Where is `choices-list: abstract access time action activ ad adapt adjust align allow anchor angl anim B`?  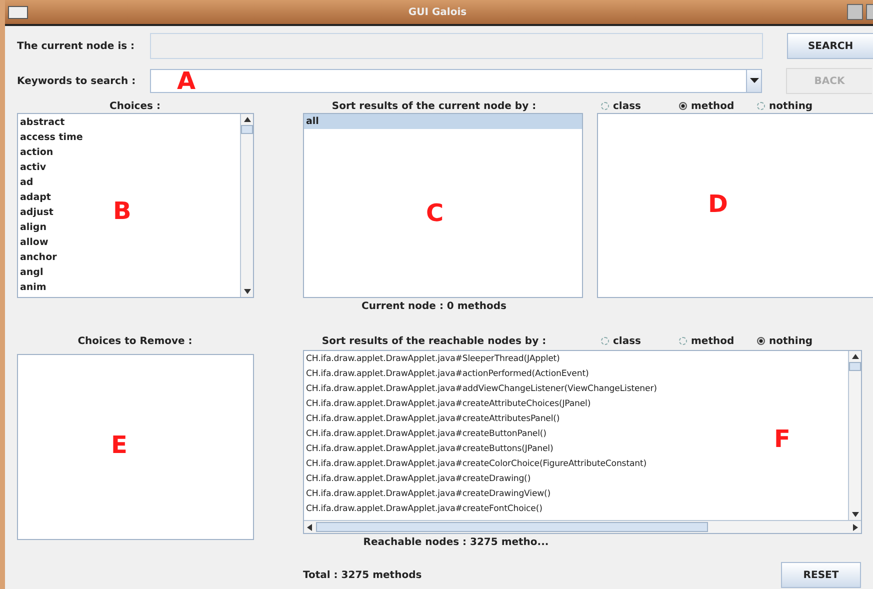 choices-list: abstract access time action activ ad adapt adjust align allow anchor angl anim B is located at coordinates (135, 205).